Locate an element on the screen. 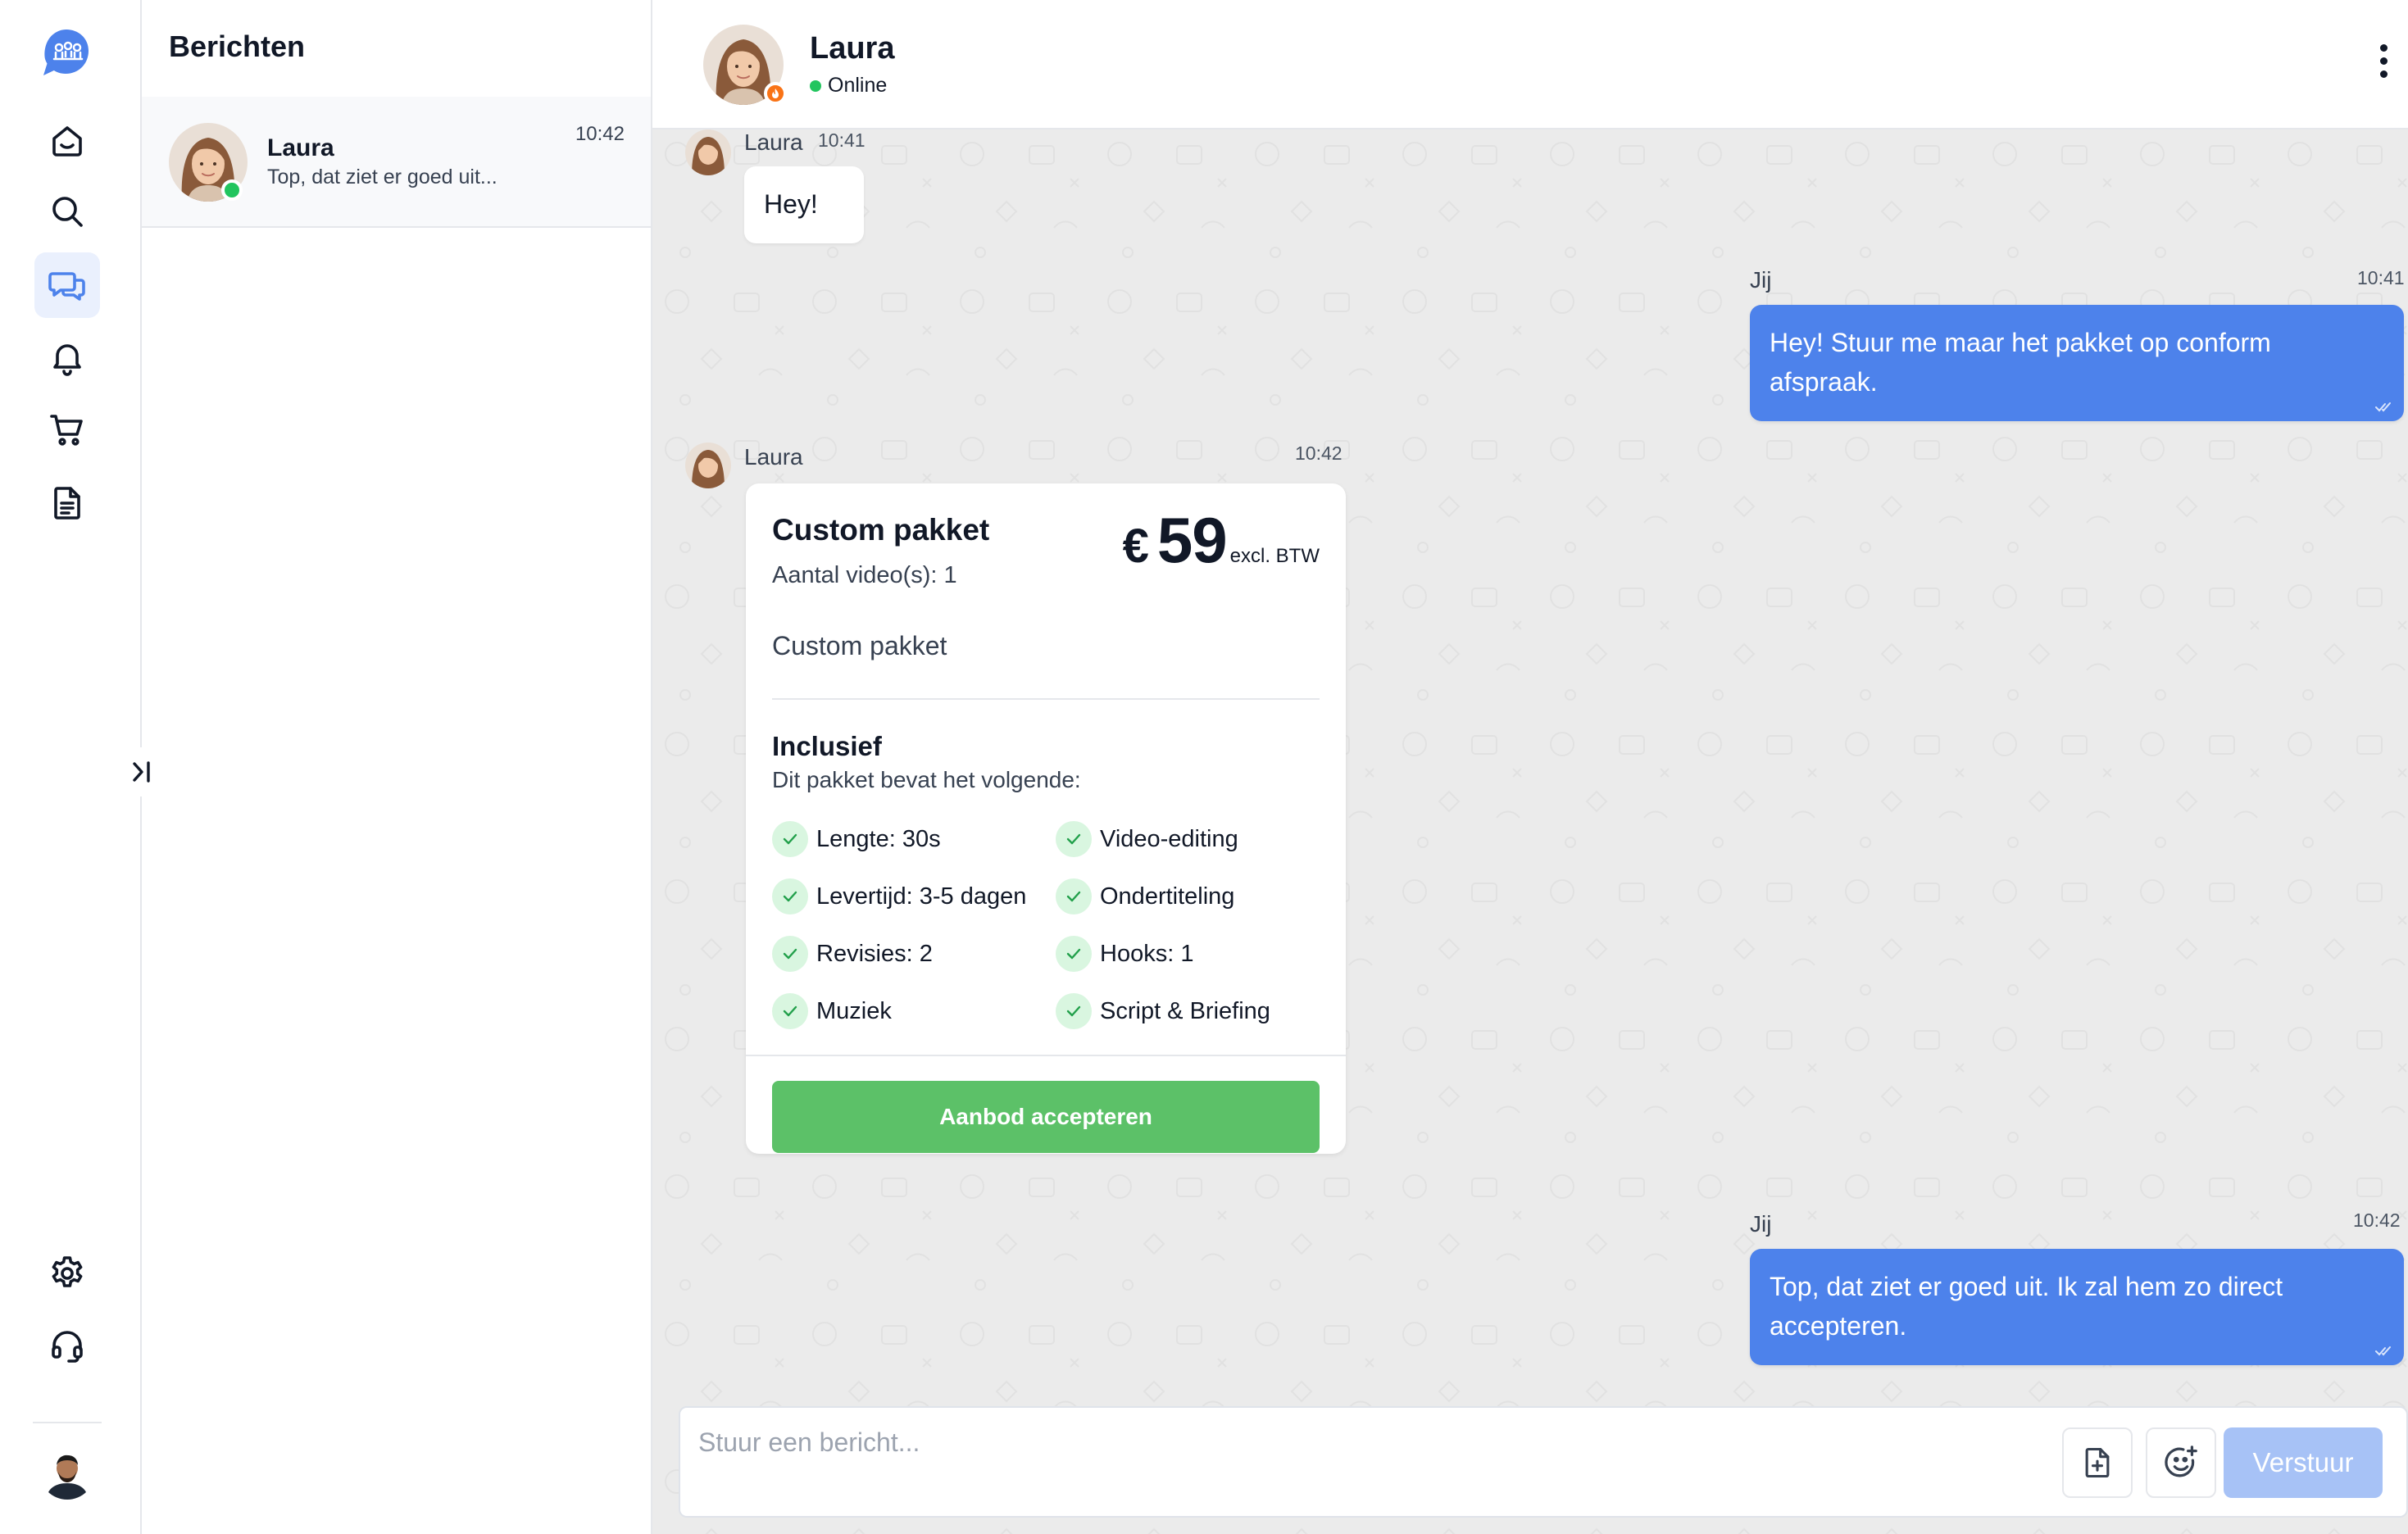 The image size is (2408, 1534). message-composer: Verstuur is located at coordinates (1543, 1462).